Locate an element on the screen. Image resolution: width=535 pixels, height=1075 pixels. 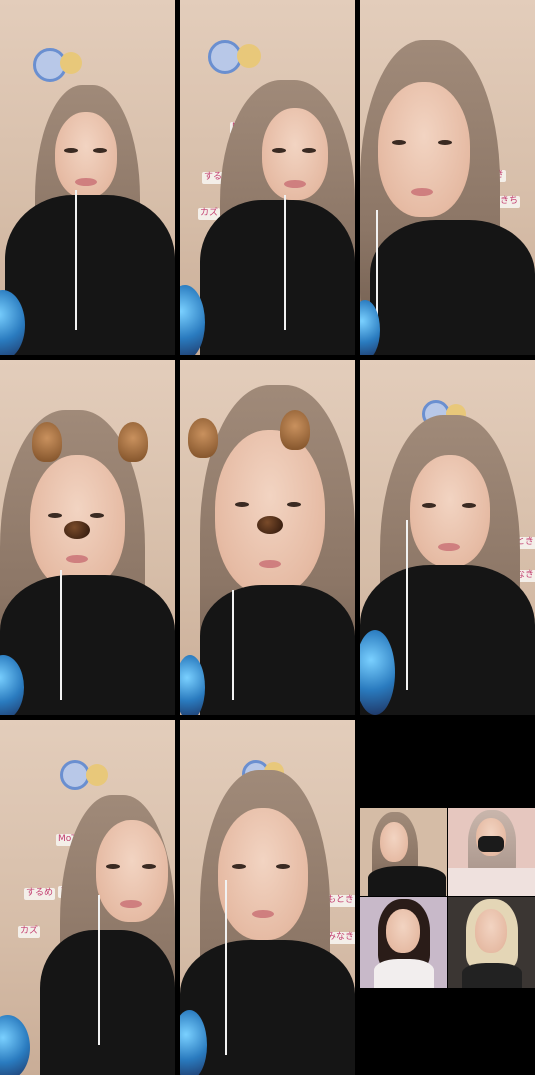
participants-panel is located at coordinates (447, 897).